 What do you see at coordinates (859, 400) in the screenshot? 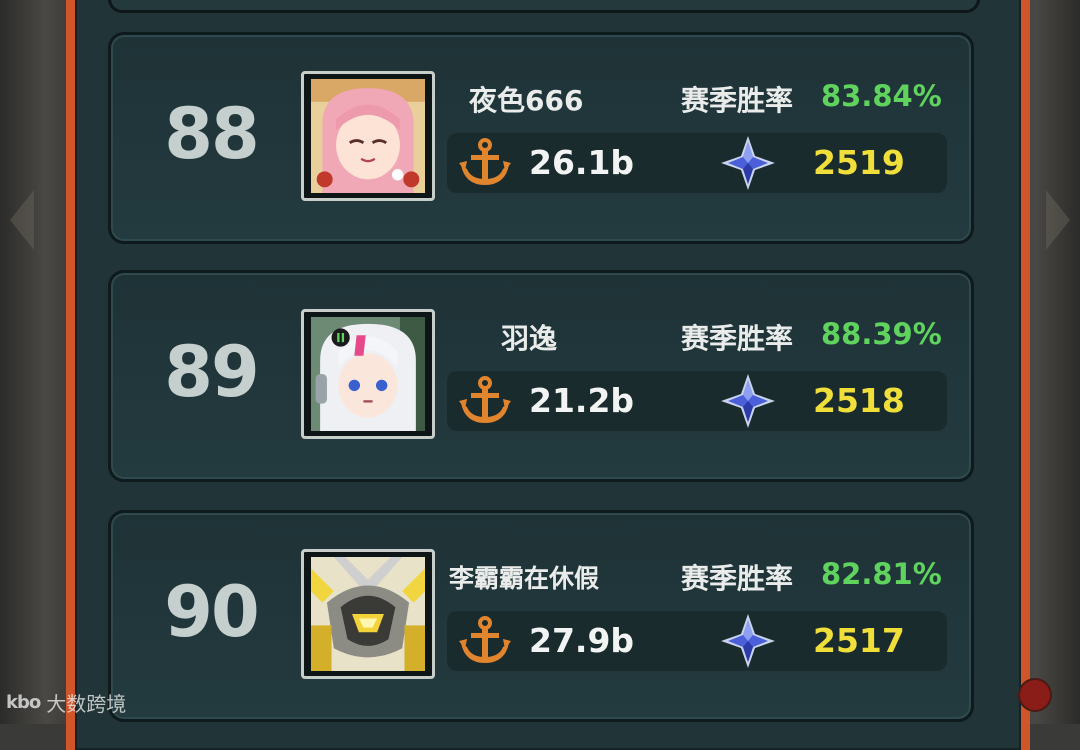
I see `score-value: 2518` at bounding box center [859, 400].